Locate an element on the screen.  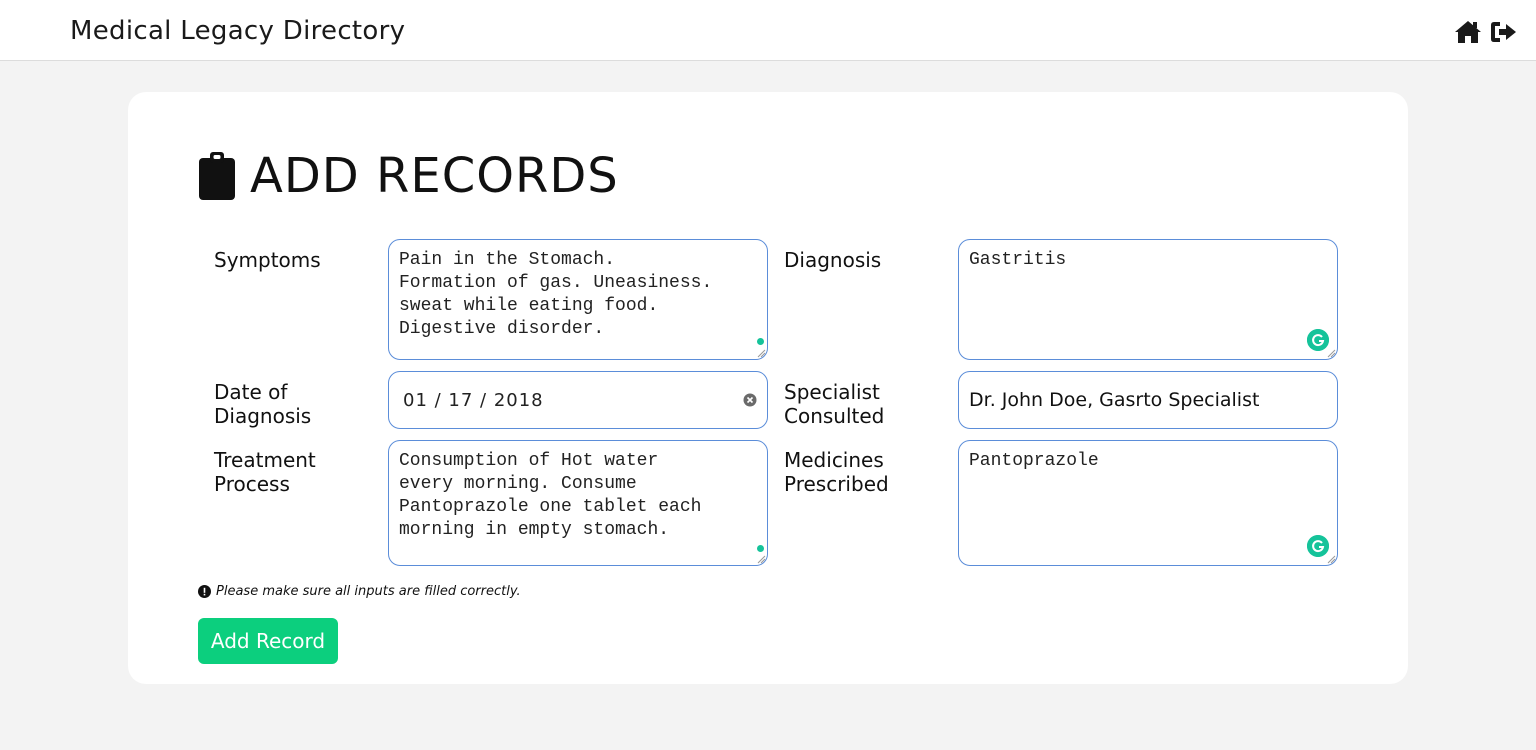
symptoms-field is located at coordinates (578, 299).